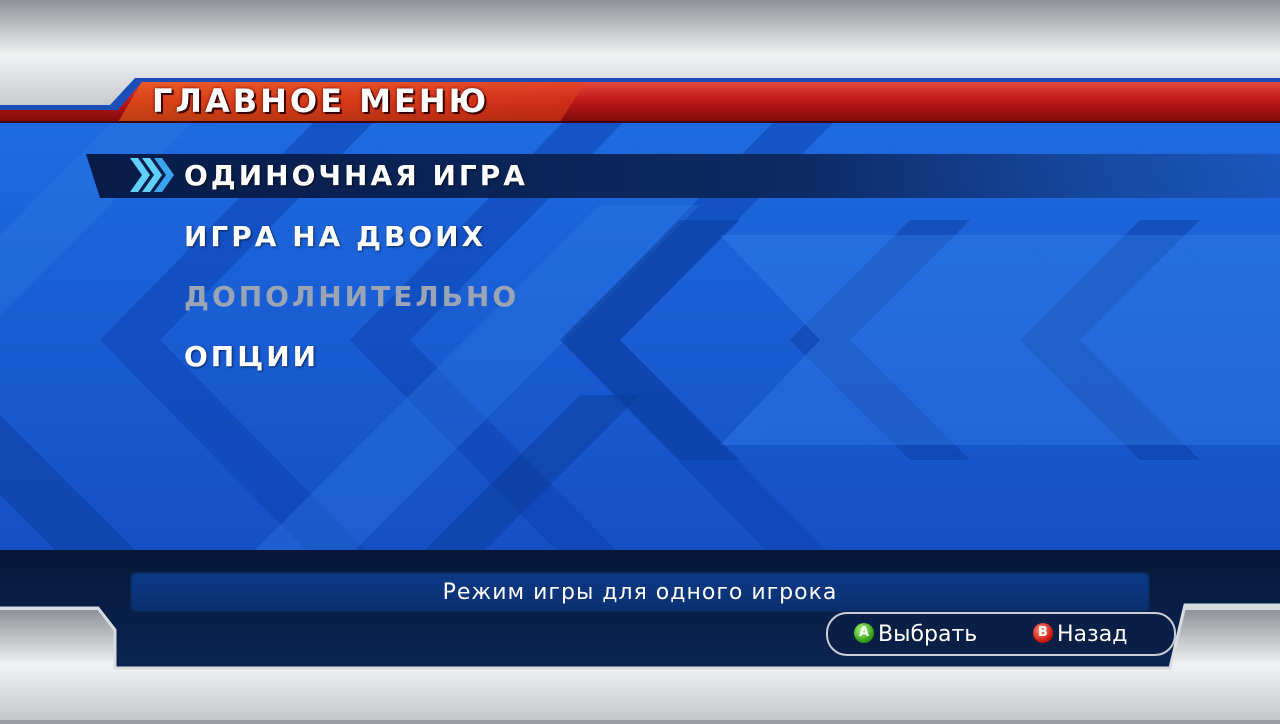  What do you see at coordinates (151, 177) in the screenshot?
I see `chevron-right-icon` at bounding box center [151, 177].